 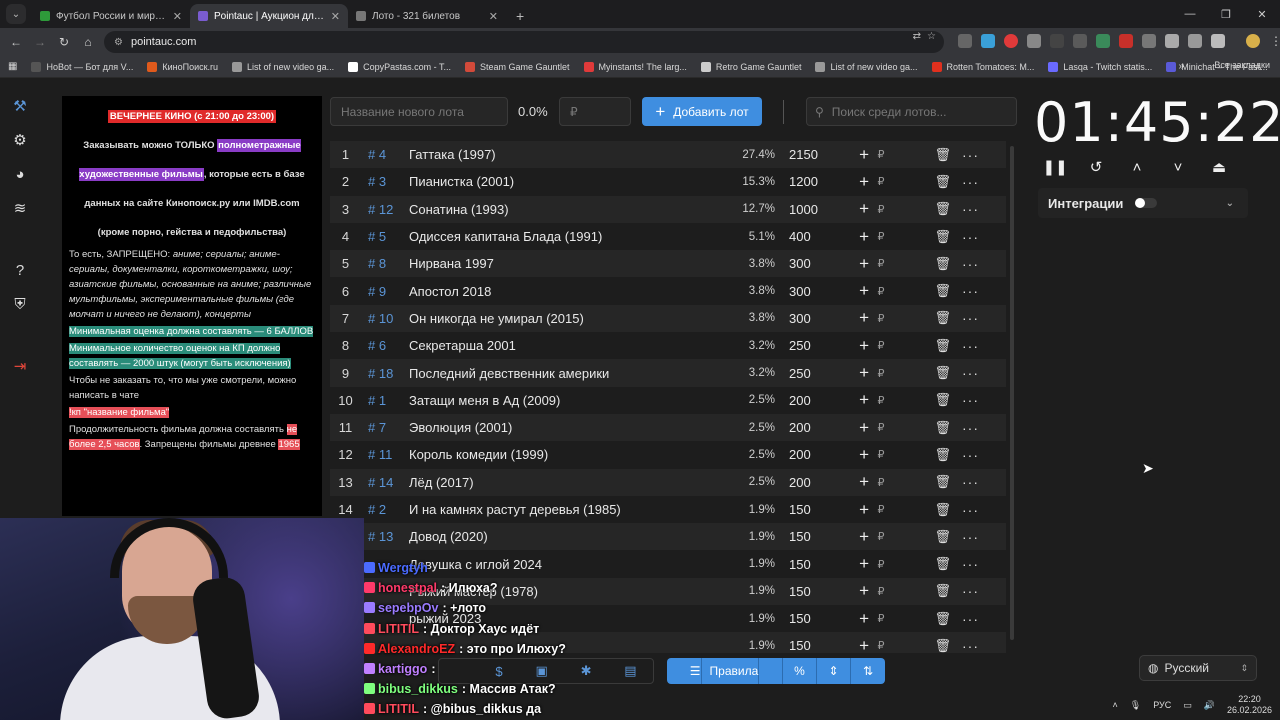 I want to click on lot-amount: 300, so click(x=800, y=291).